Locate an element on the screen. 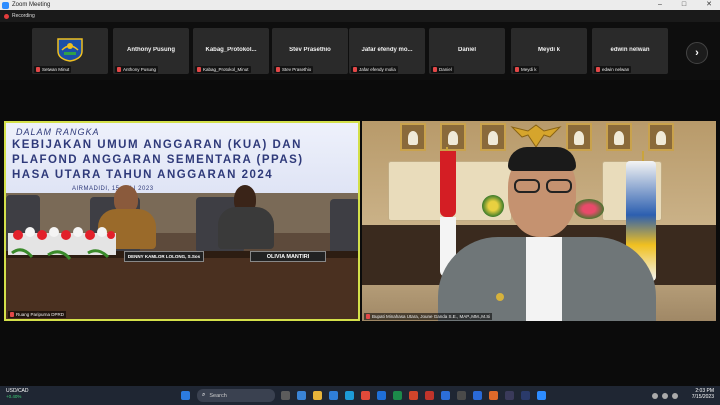  clock: 2:03 PM 7/15/2023 is located at coordinates (703, 394).